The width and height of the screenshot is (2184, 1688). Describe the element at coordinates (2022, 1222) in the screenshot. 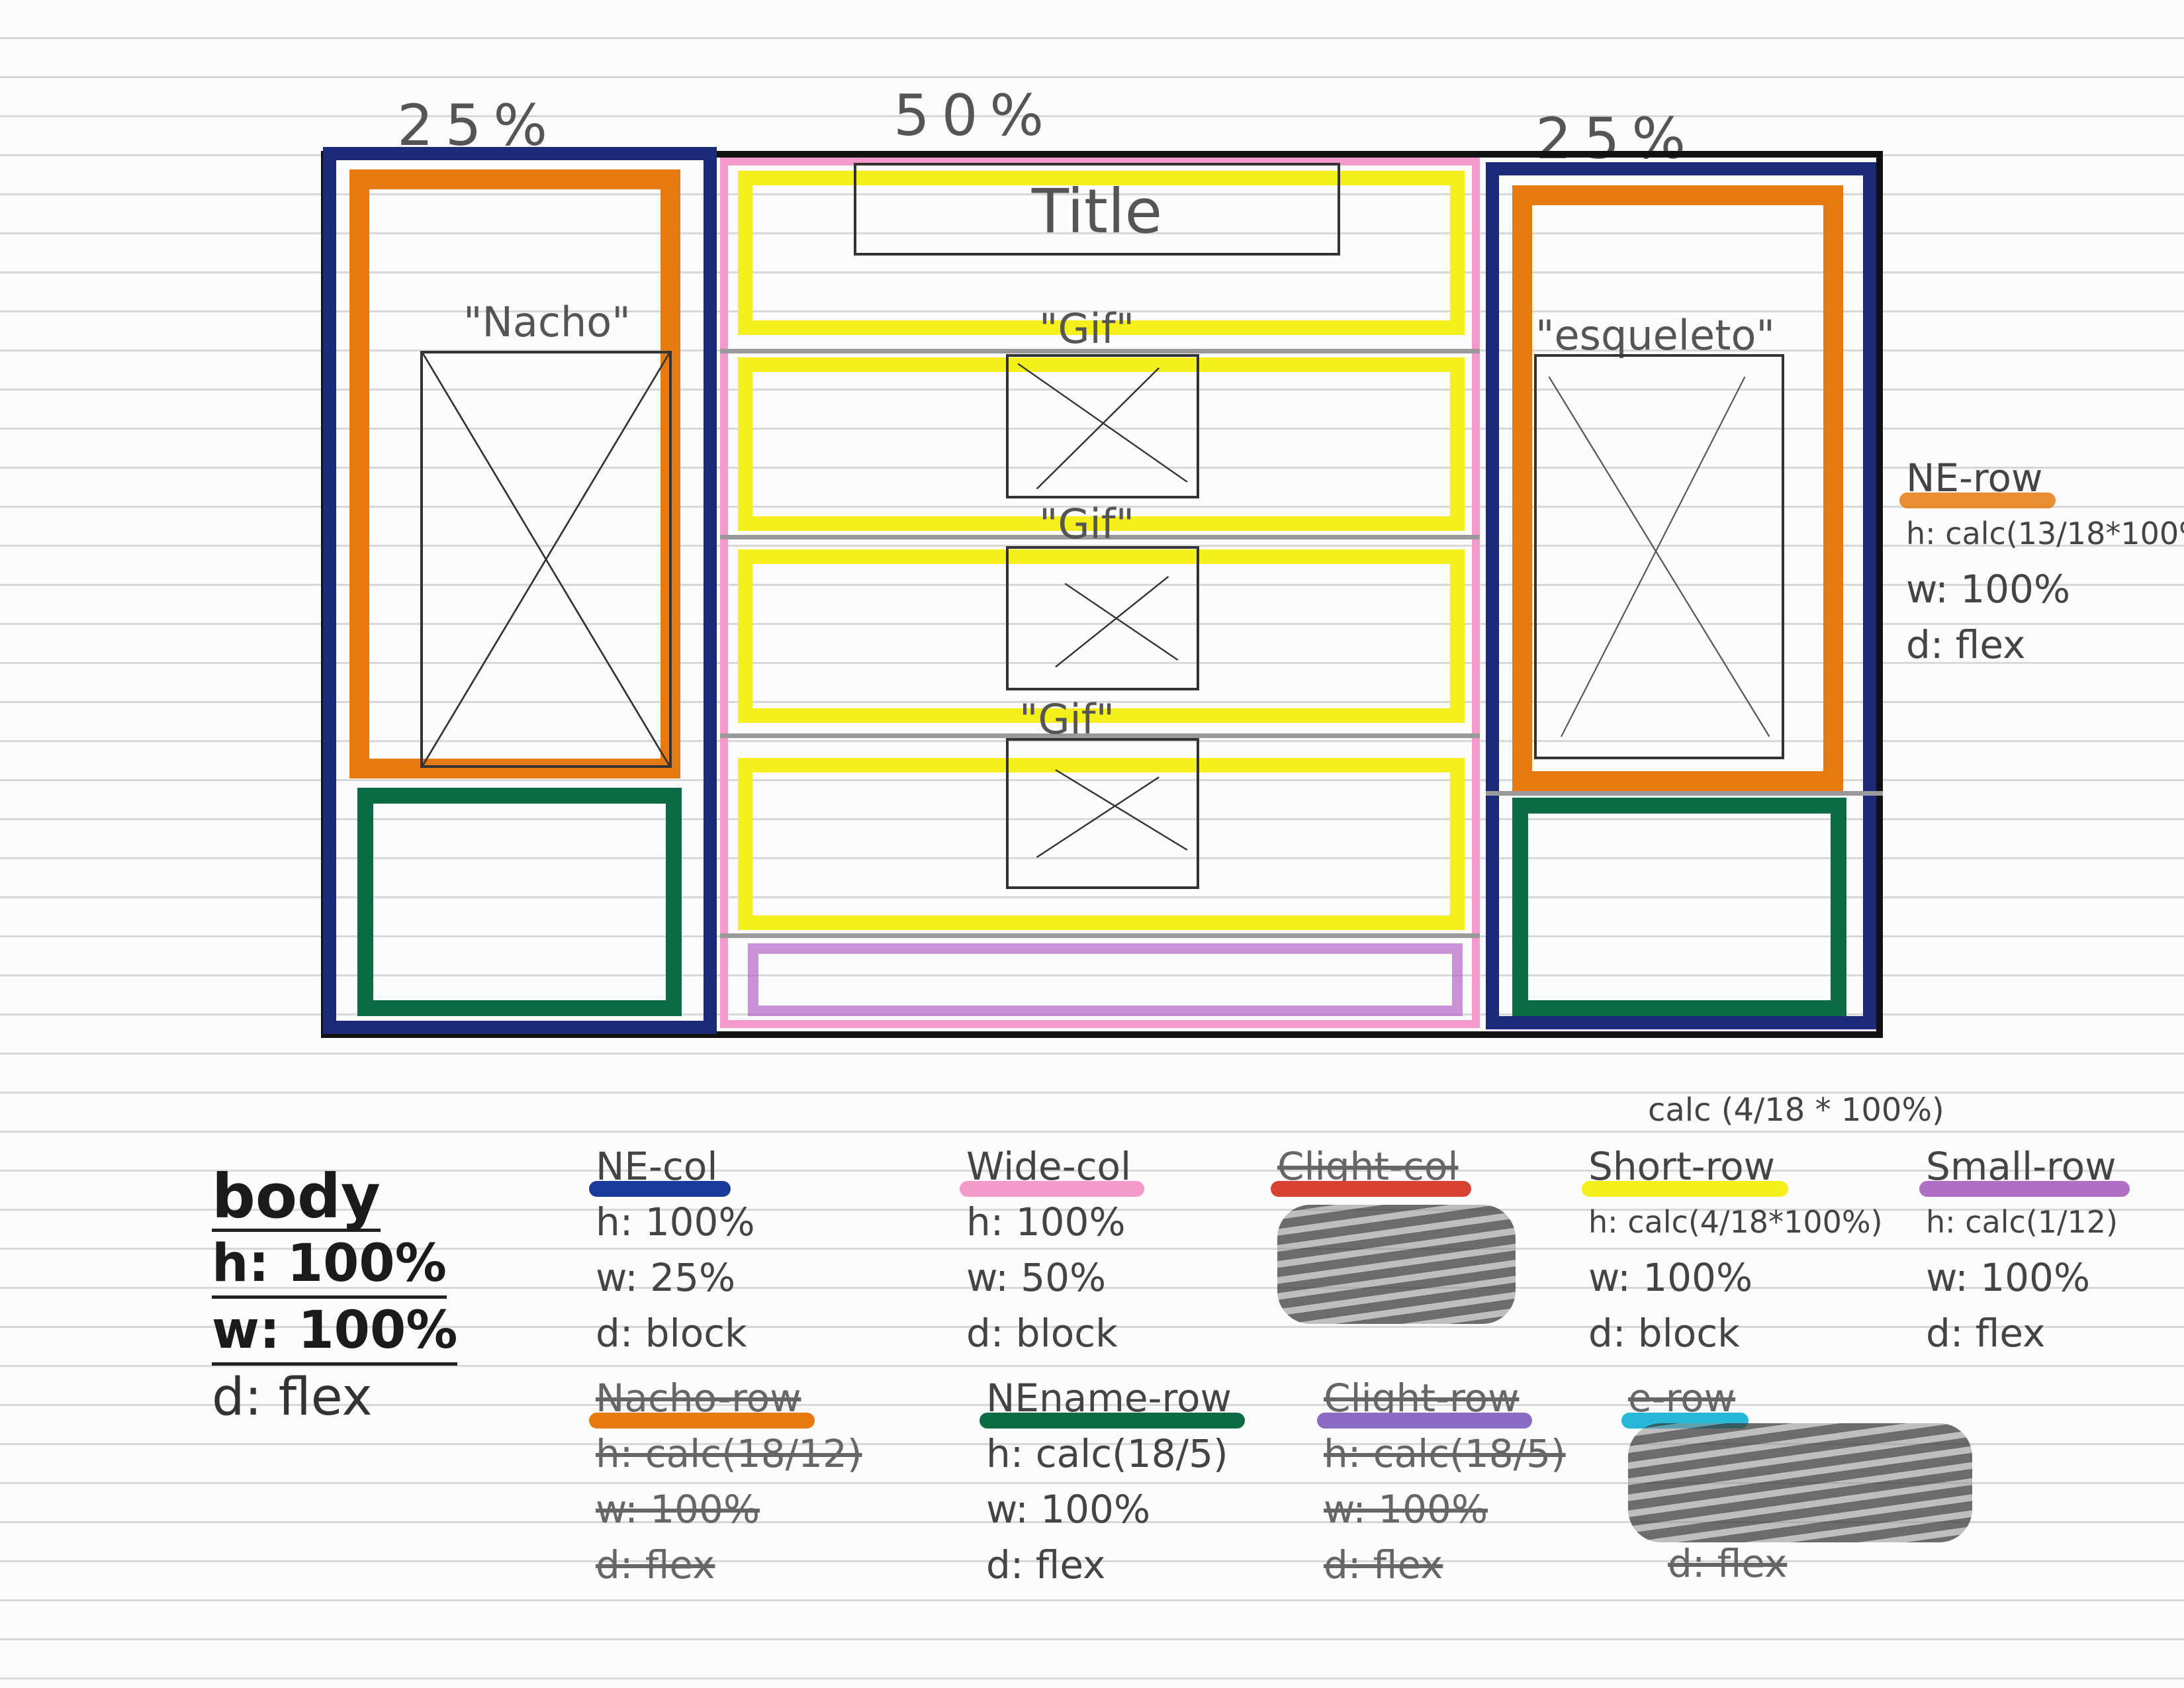

I see `note-line: h: calc(1/12)` at that location.